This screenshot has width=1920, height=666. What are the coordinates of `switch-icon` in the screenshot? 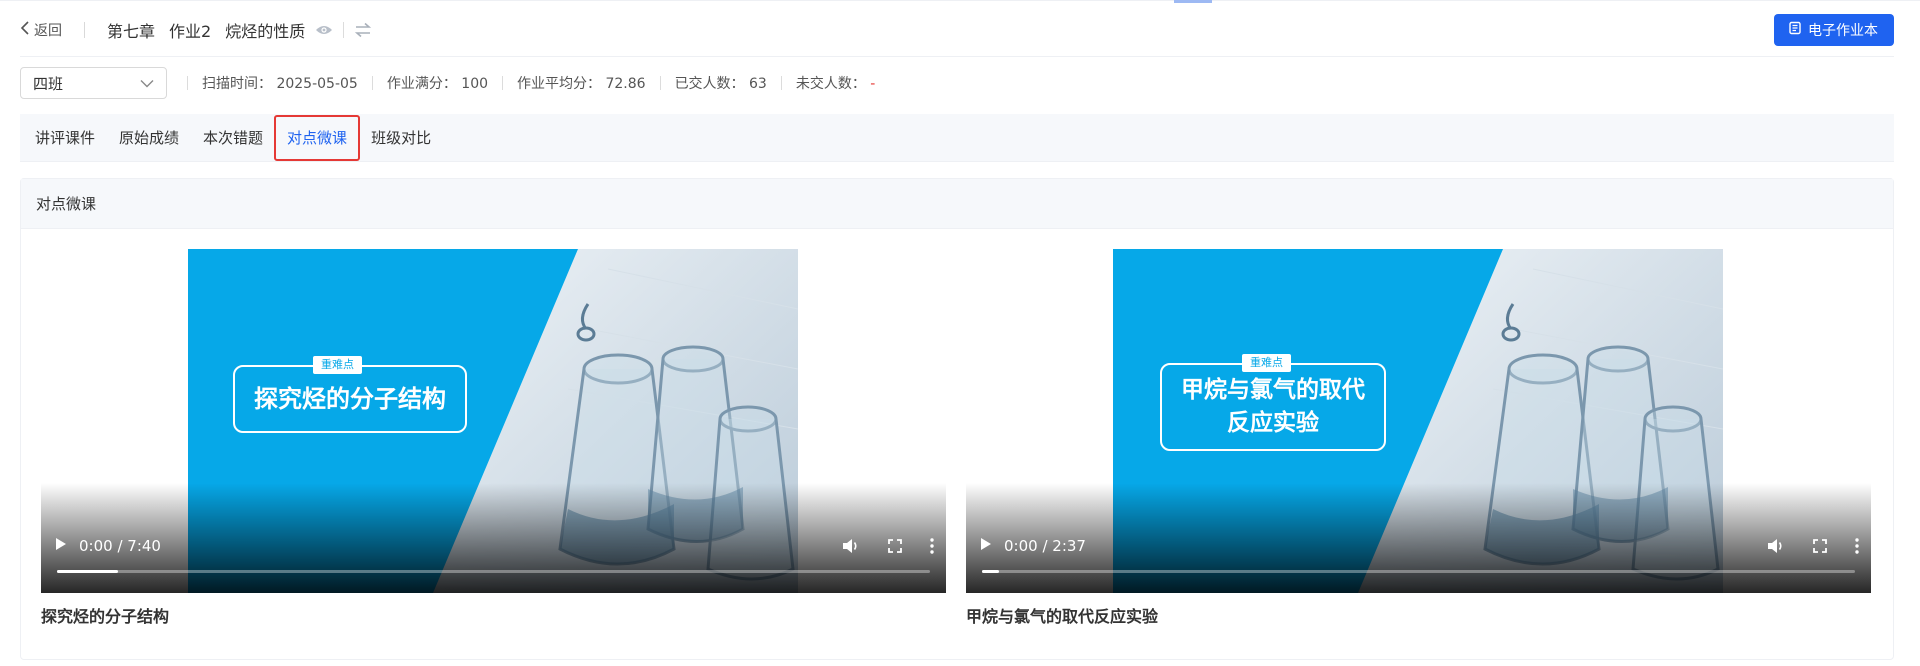 It's located at (363, 30).